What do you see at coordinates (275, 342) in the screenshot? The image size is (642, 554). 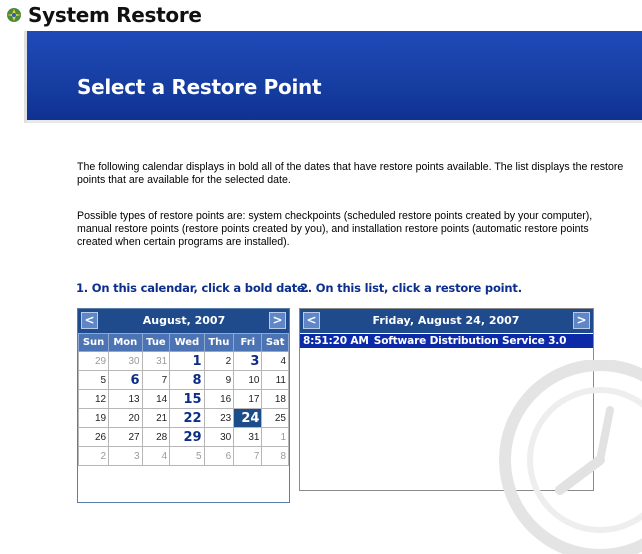 I see `weekday-header: Sat` at bounding box center [275, 342].